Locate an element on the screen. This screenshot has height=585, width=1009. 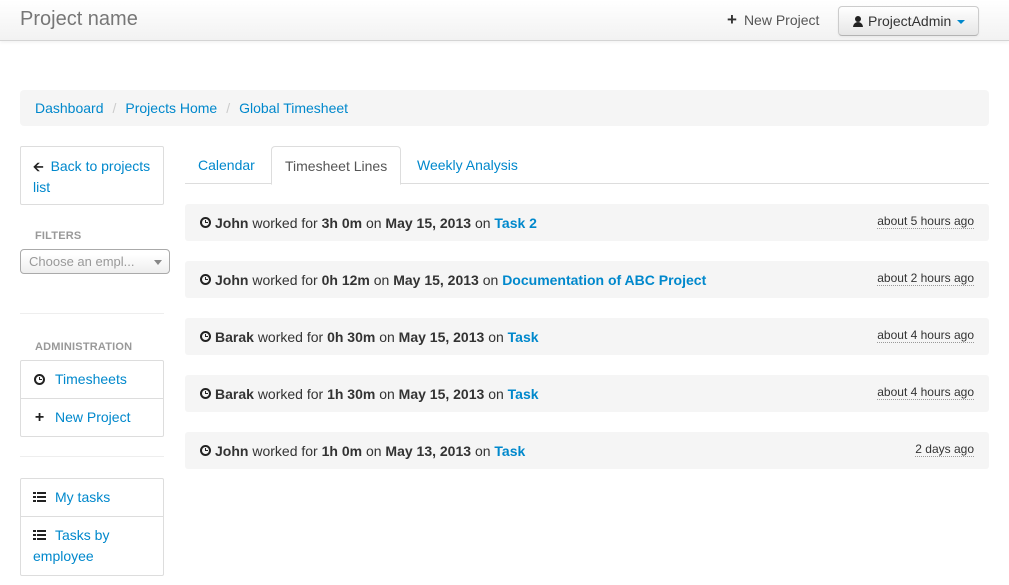
breadcrumb-dashboard: Dashboard is located at coordinates (69, 108).